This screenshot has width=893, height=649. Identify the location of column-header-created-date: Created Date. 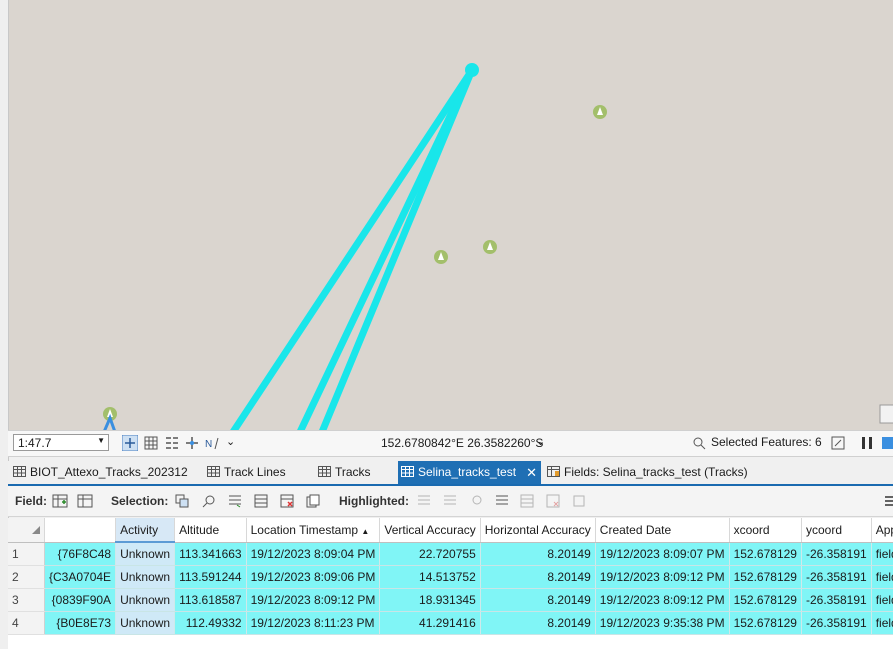
(662, 530).